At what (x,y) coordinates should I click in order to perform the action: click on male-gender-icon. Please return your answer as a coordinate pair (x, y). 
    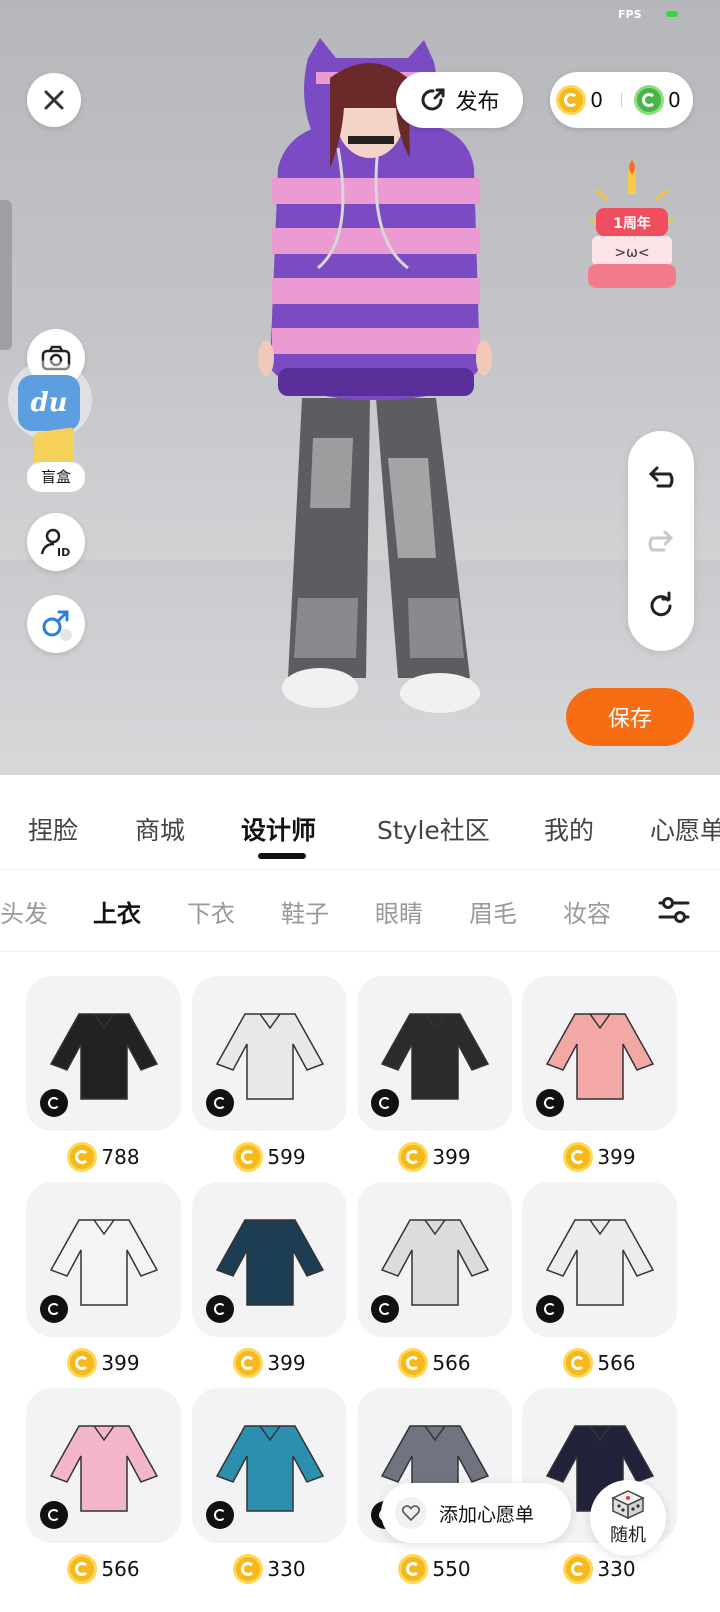
    Looking at the image, I should click on (57, 625).